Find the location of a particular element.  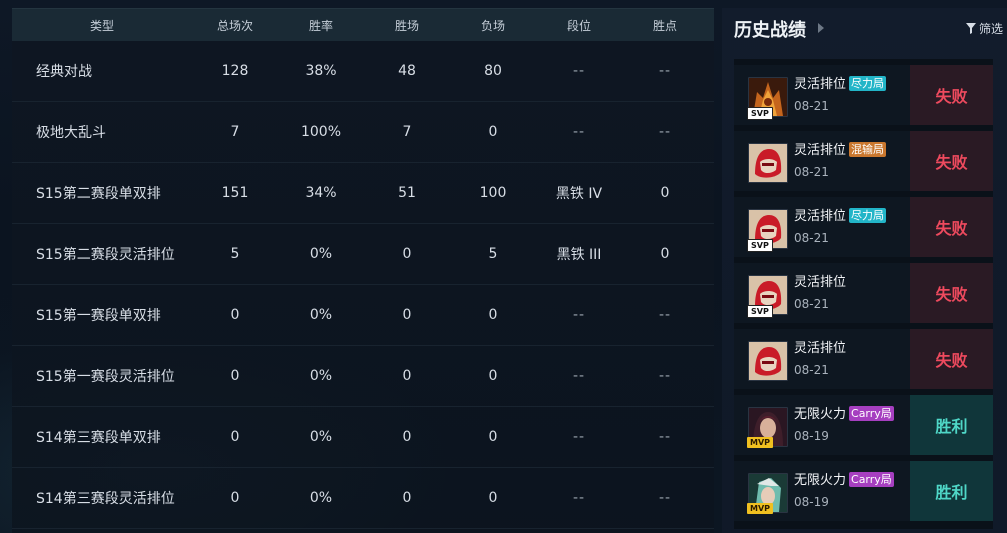

cell-type: 极地大乱斗 is located at coordinates (71, 133).